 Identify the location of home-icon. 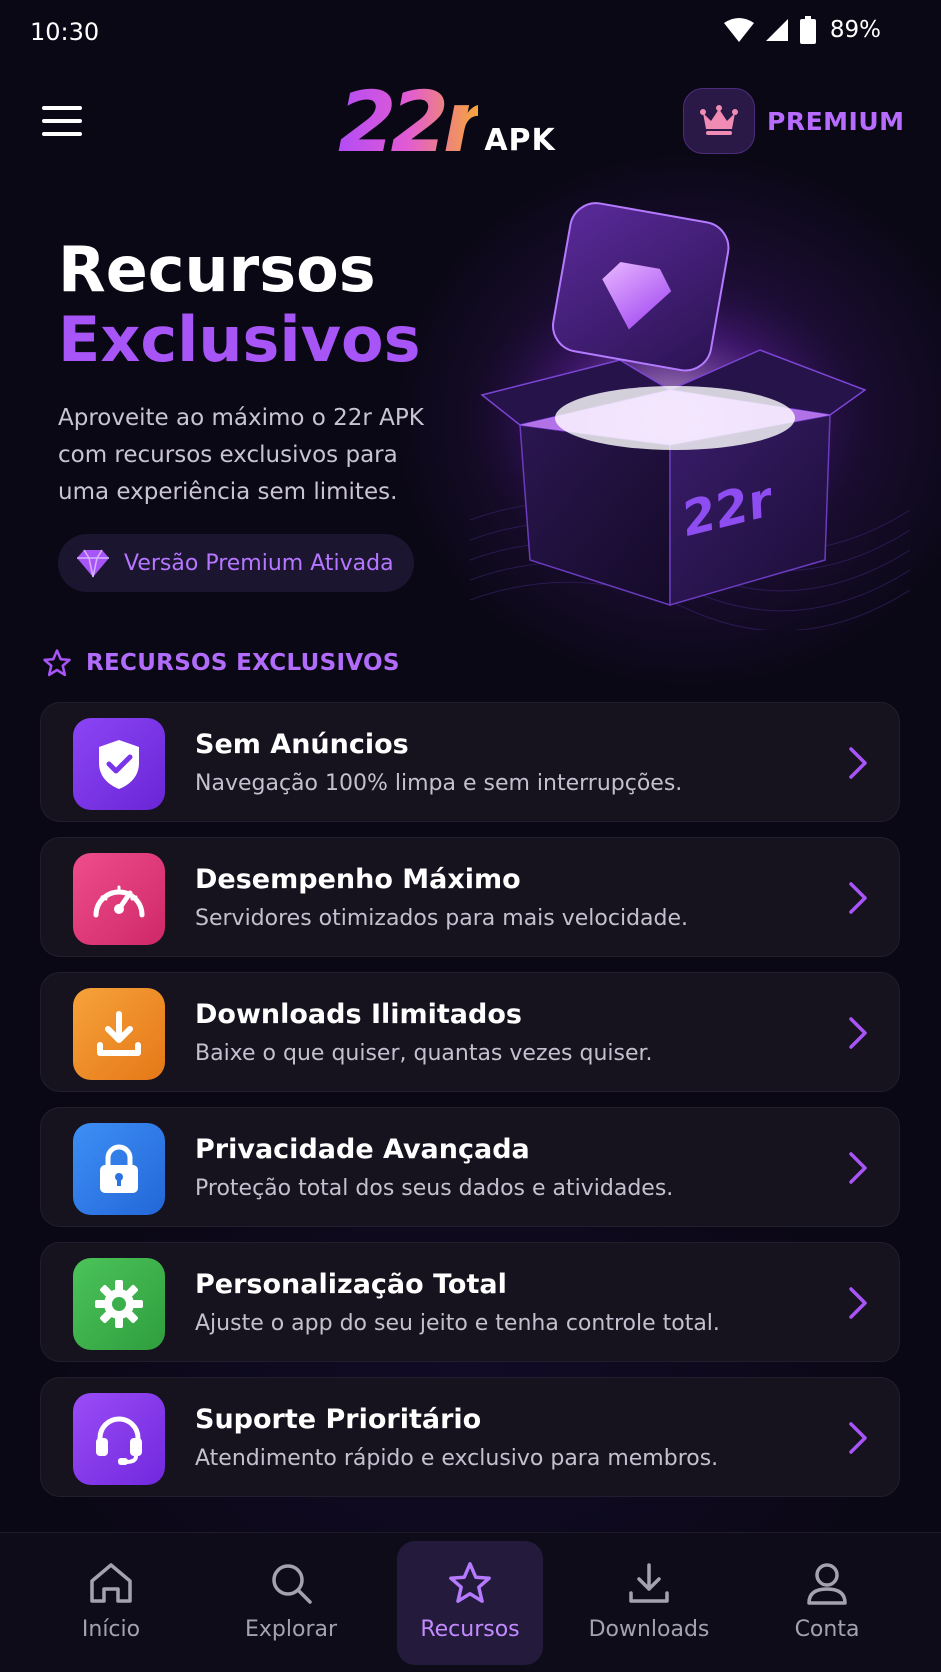
(111, 1583).